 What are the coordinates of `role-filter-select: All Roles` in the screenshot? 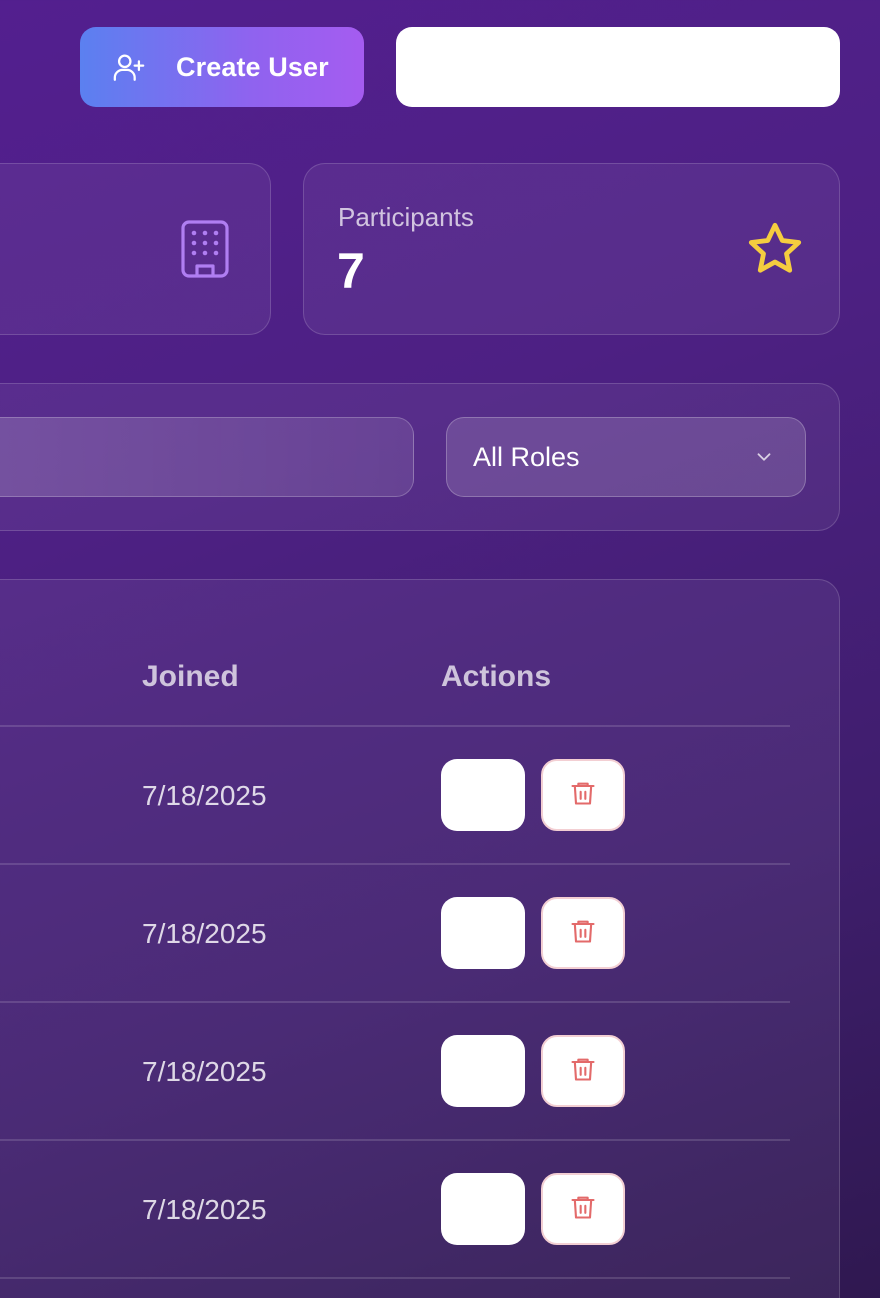 It's located at (626, 457).